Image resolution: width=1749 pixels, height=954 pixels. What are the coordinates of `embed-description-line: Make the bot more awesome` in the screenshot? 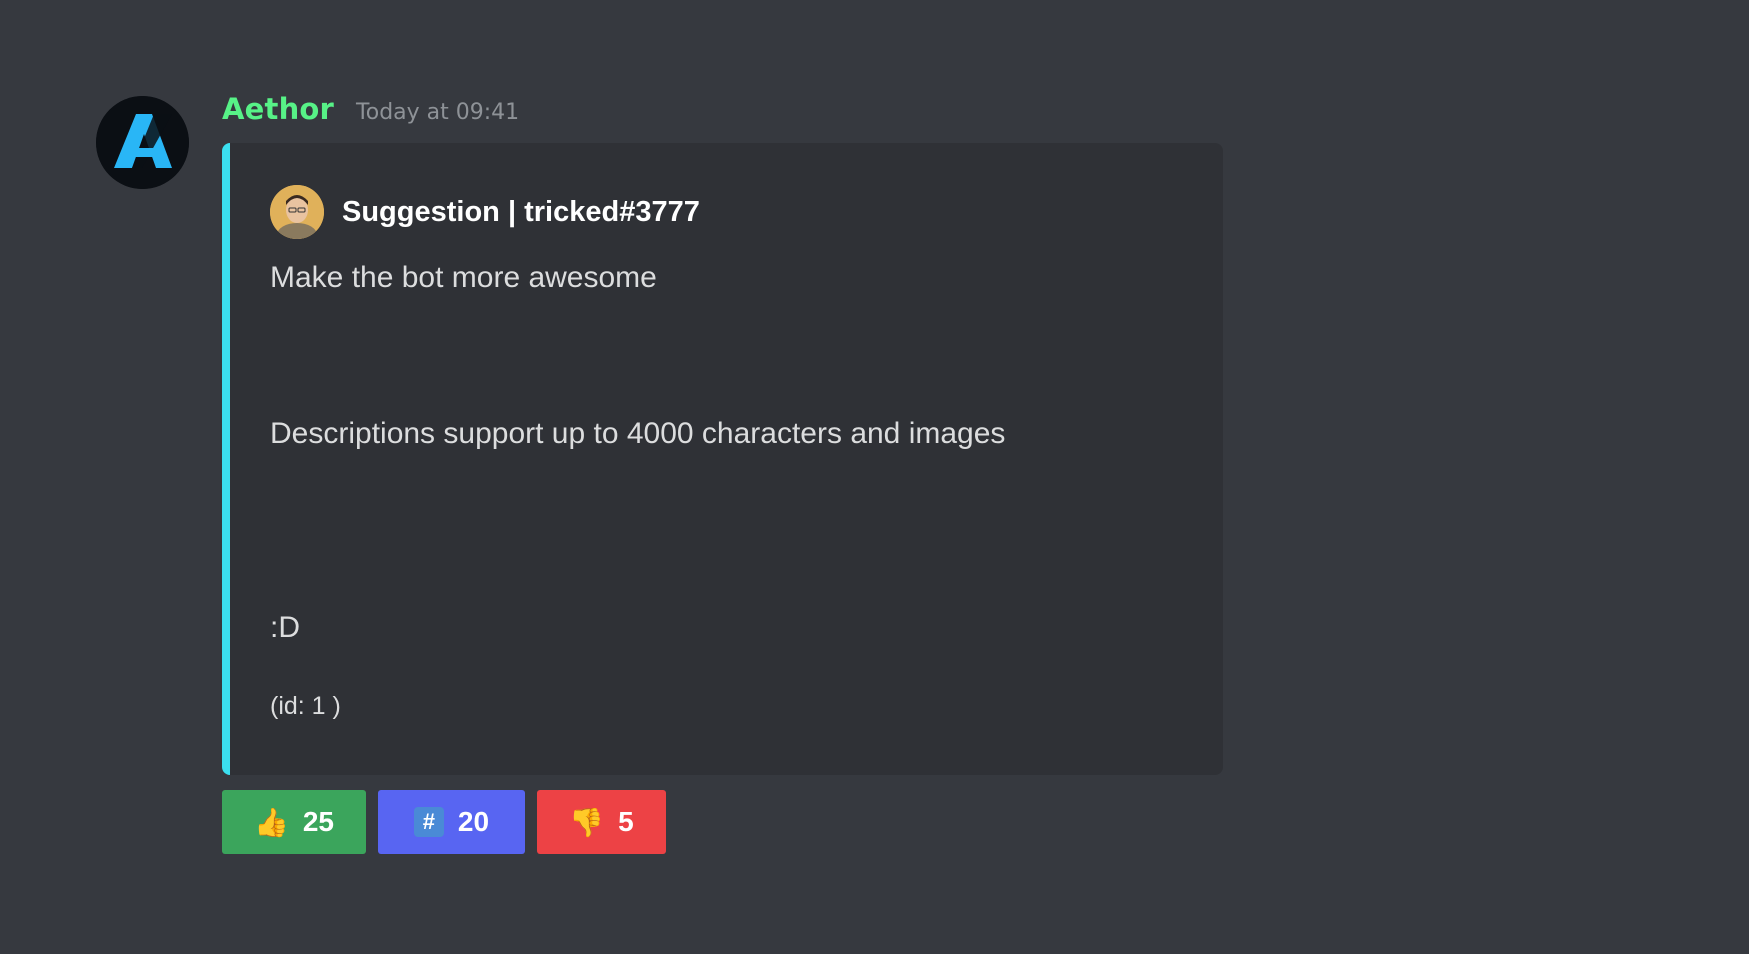 It's located at (463, 277).